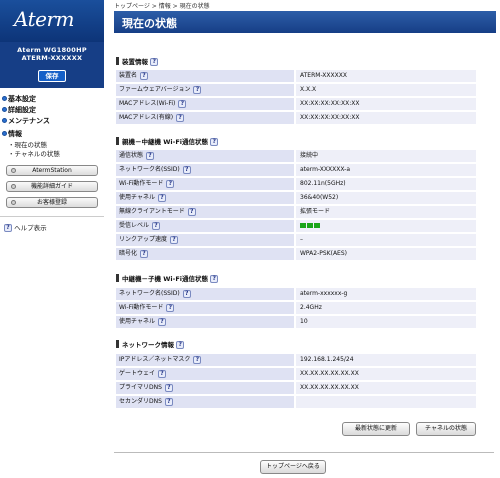 Image resolution: width=500 pixels, height=478 pixels. What do you see at coordinates (34, 153) in the screenshot?
I see `submenu-item-channel-status: ・チャネルの状態` at bounding box center [34, 153].